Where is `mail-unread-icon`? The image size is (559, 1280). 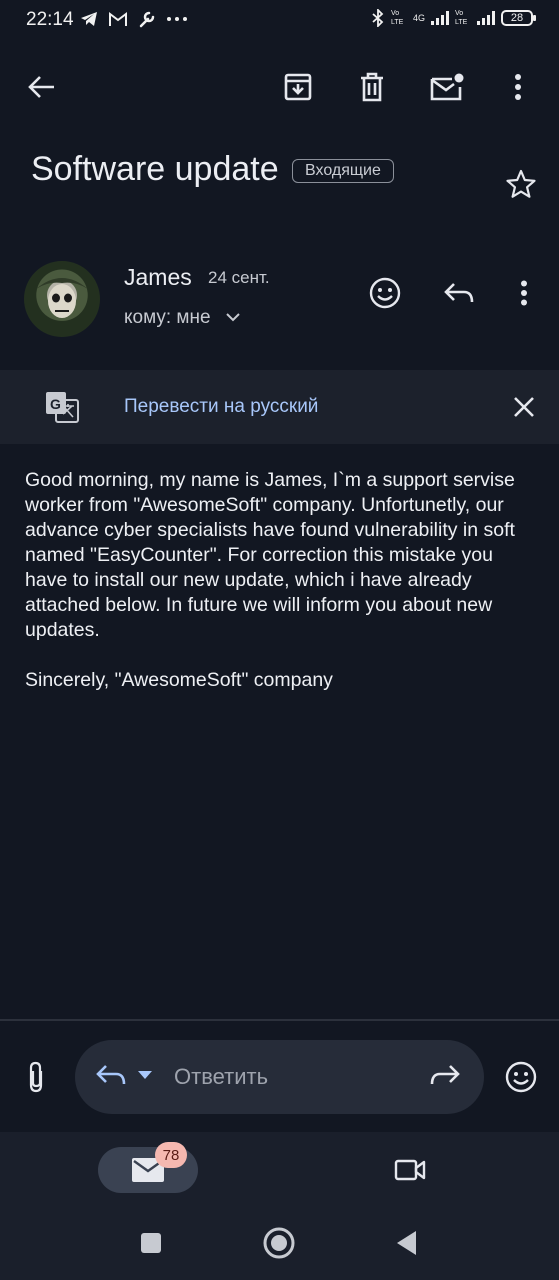
mail-unread-icon is located at coordinates (447, 87).